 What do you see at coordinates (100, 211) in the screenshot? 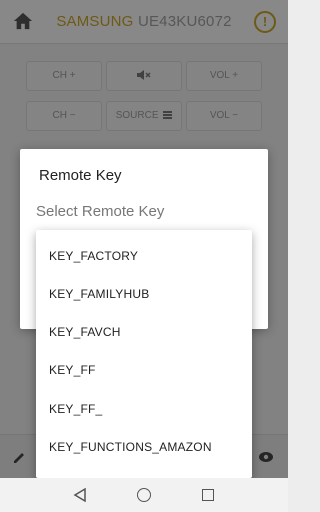
I see `remote-key-select: Select Remote Key` at bounding box center [100, 211].